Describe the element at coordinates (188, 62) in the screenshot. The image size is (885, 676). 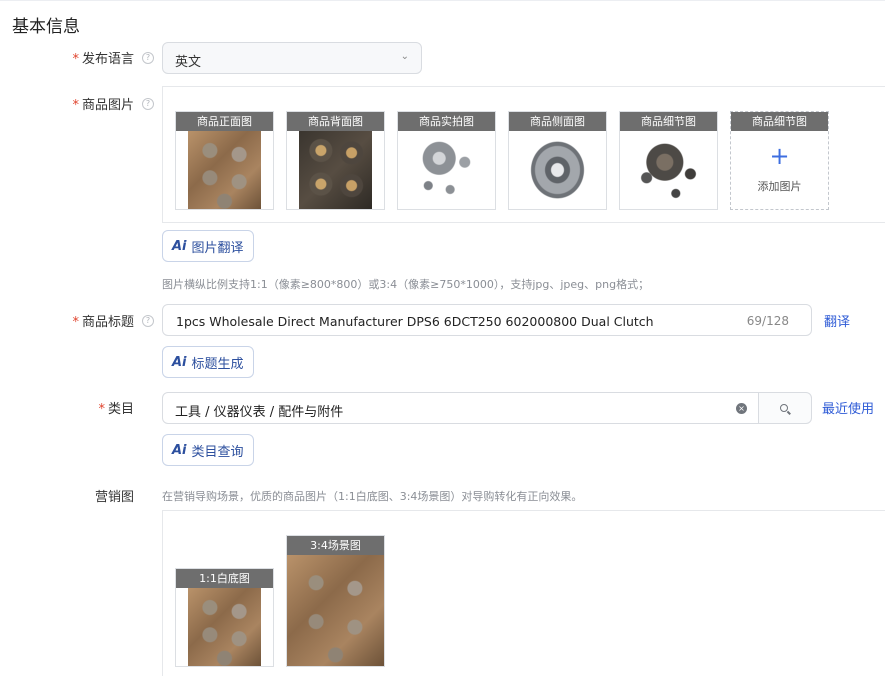
I see `language-select-value: 英文` at that location.